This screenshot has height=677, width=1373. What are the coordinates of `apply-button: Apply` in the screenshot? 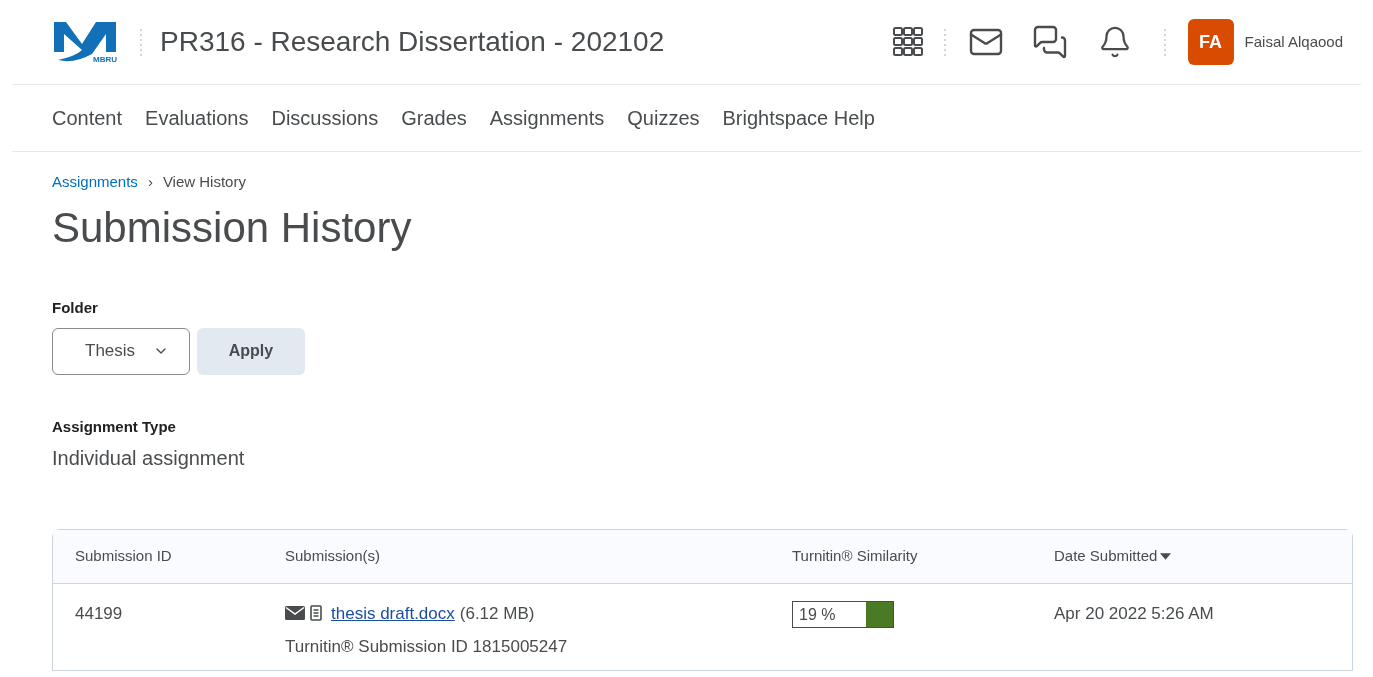 It's located at (251, 351).